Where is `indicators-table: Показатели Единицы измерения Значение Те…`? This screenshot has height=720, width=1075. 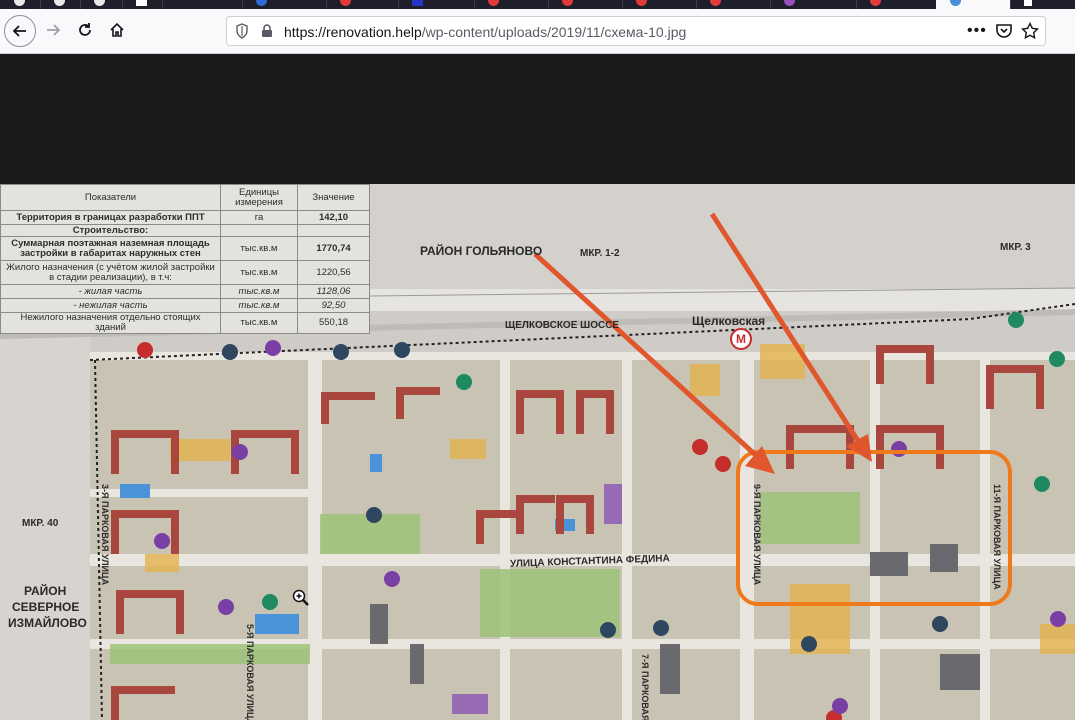 indicators-table: Показатели Единицы измерения Значение Те… is located at coordinates (185, 259).